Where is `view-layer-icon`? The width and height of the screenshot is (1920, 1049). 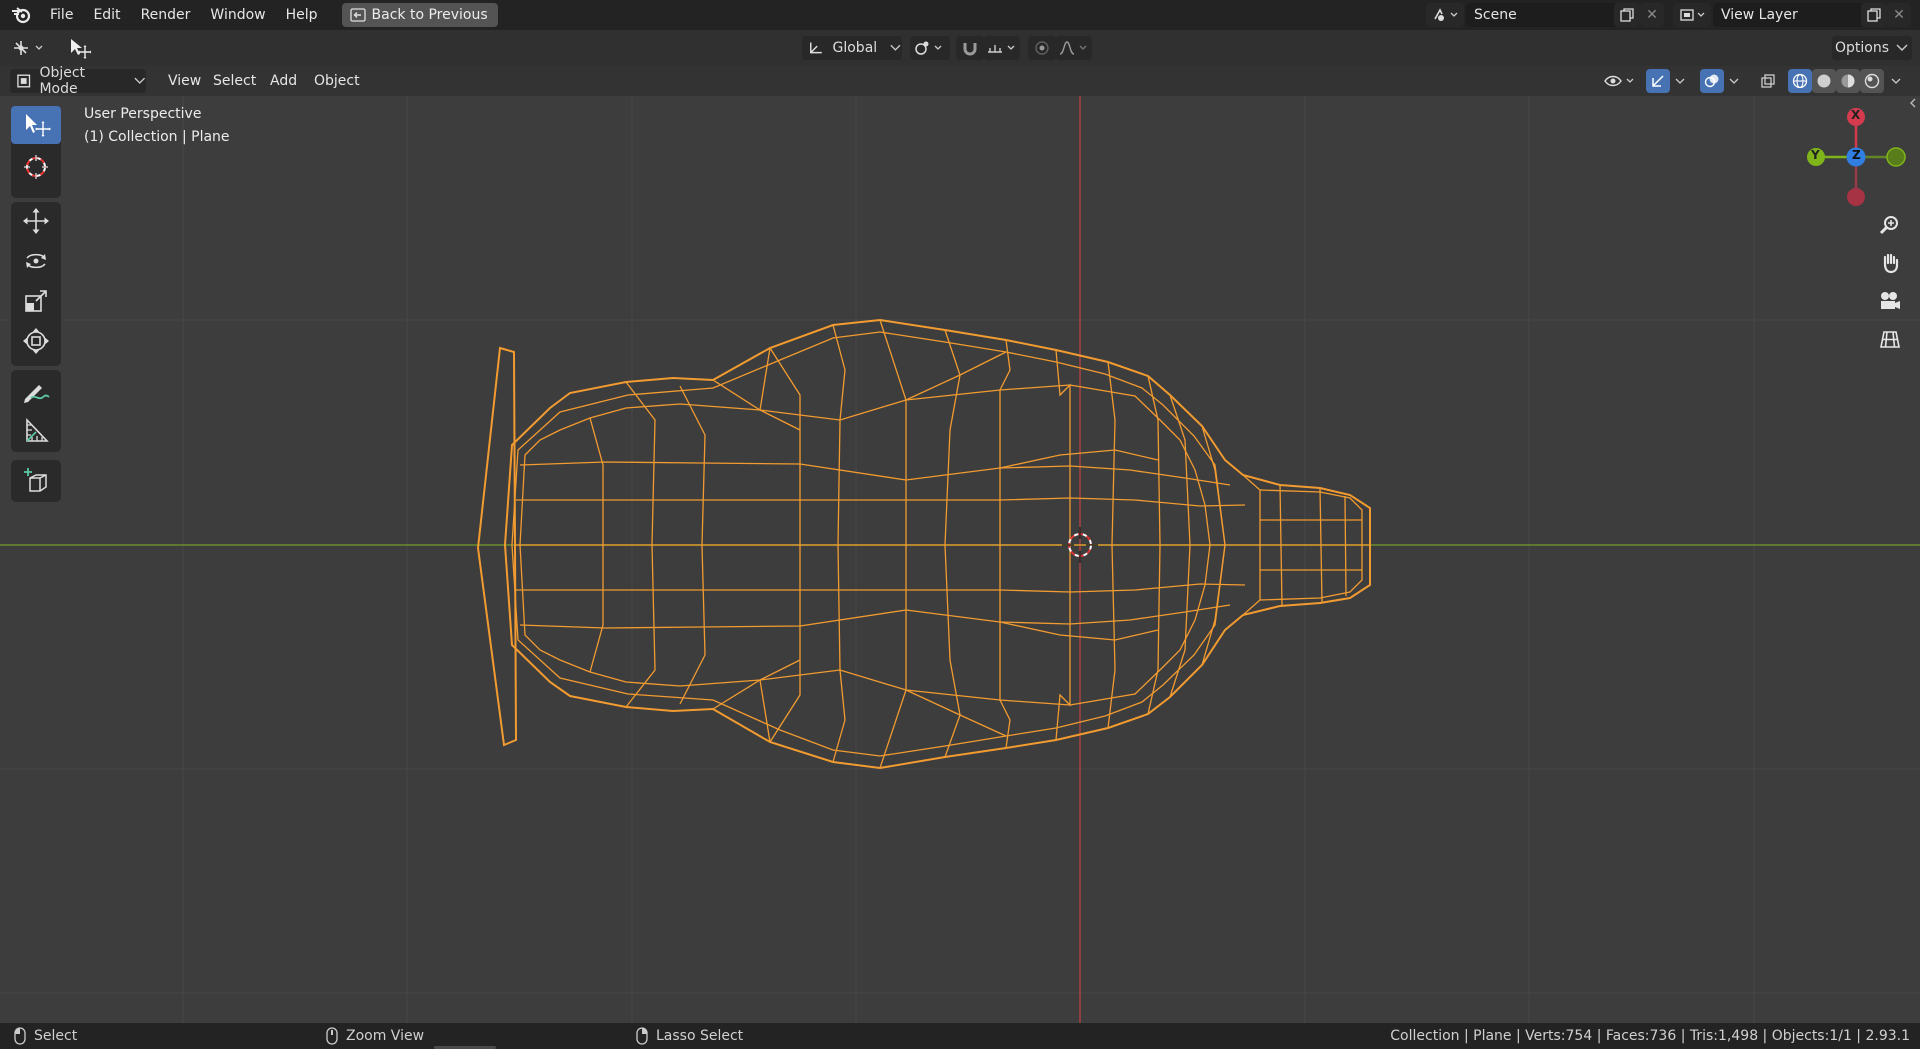
view-layer-icon is located at coordinates (1692, 15).